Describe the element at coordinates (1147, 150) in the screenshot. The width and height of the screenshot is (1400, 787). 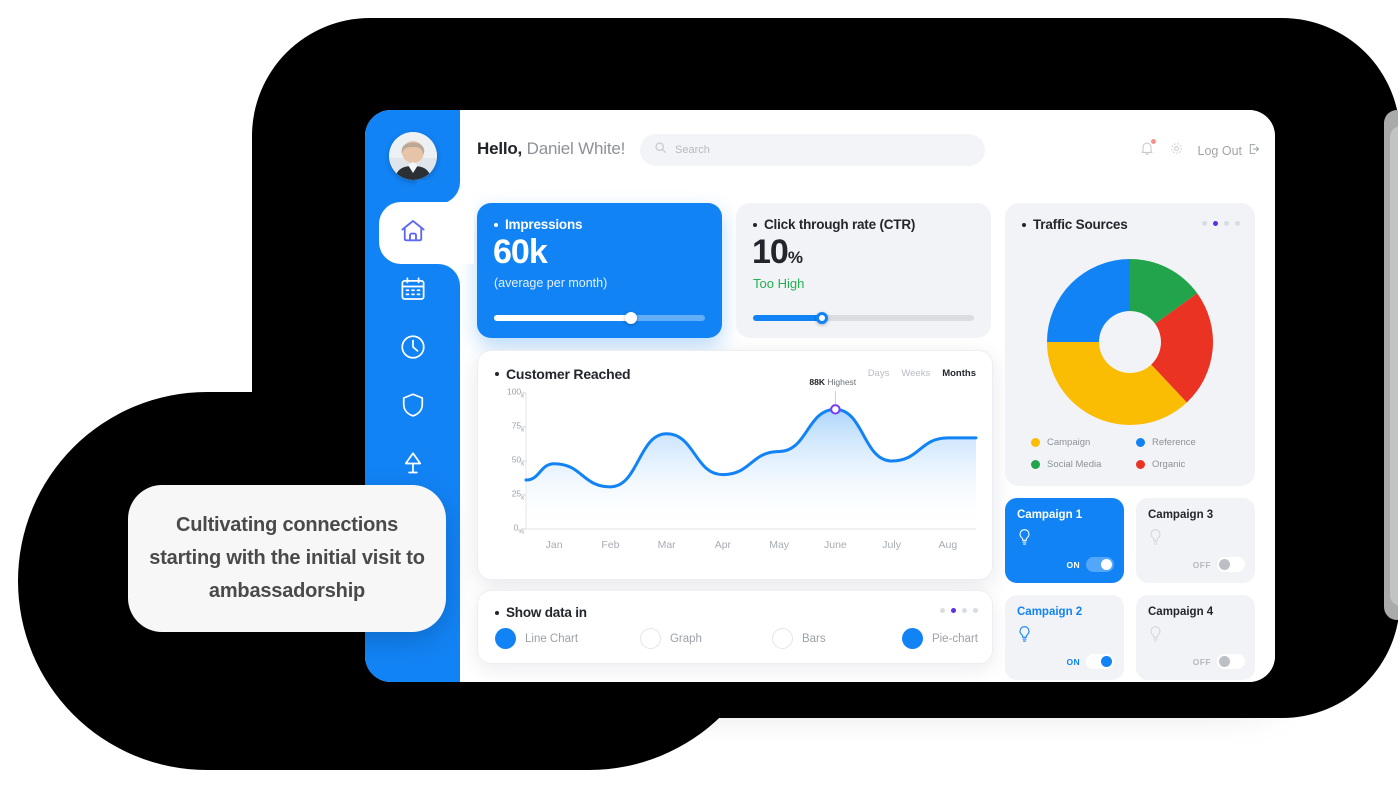
I see `notification-bell-icon` at that location.